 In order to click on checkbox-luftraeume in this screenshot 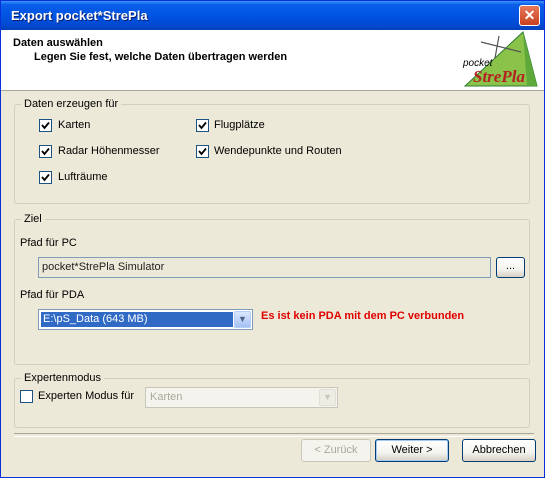, I will do `click(45, 177)`.